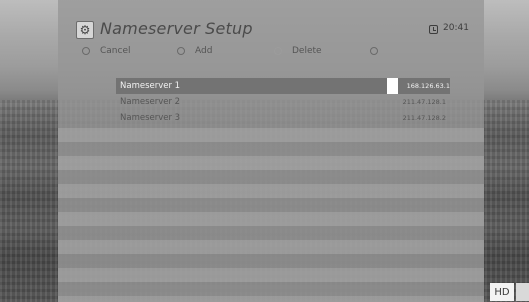 This screenshot has width=529, height=302. I want to click on clock-time: 20:41, so click(456, 28).